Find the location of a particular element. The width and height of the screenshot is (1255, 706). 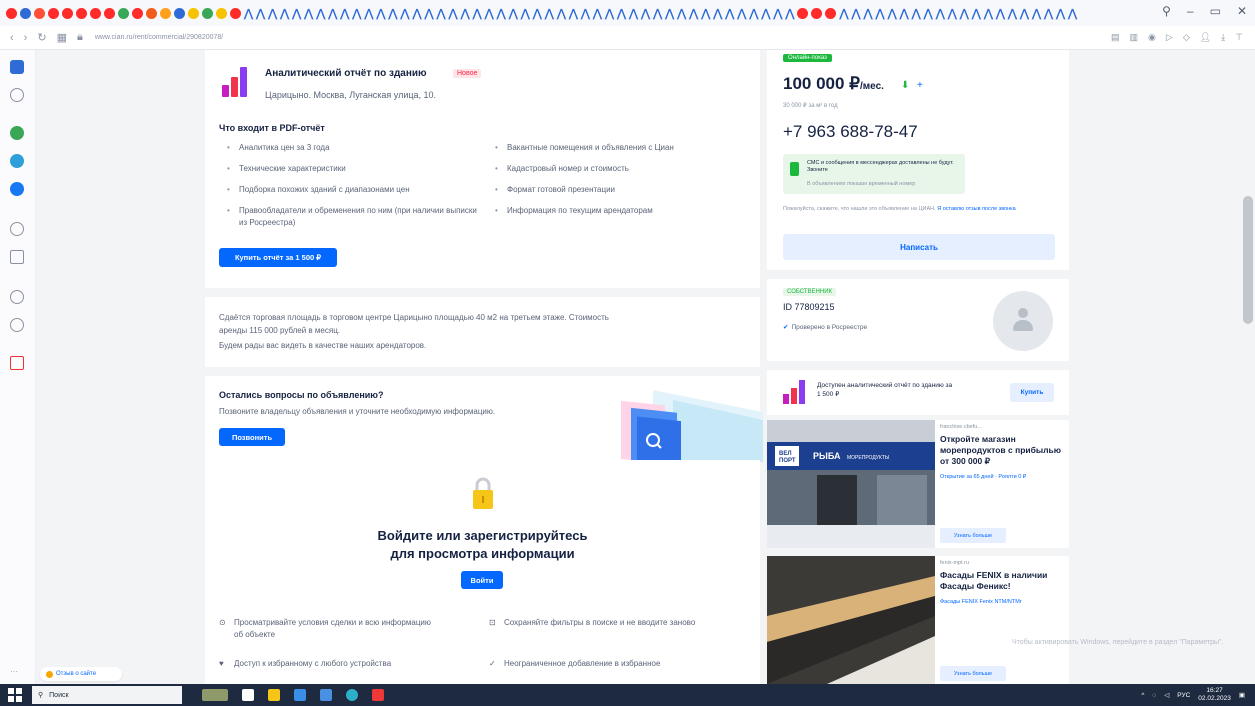

reader-icon: ▤ is located at coordinates (1115, 37).